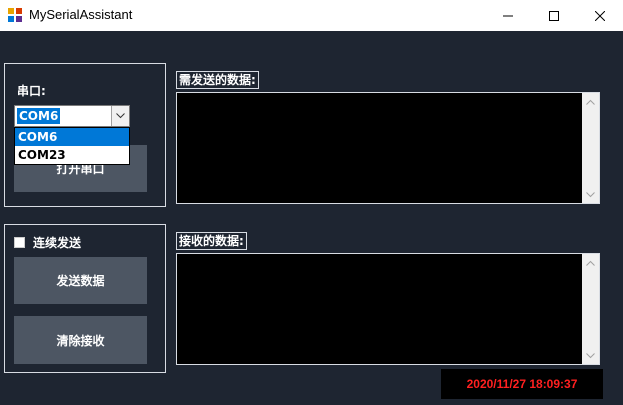 This screenshot has height=405, width=623. I want to click on continuous-send-checkbox, so click(19, 242).